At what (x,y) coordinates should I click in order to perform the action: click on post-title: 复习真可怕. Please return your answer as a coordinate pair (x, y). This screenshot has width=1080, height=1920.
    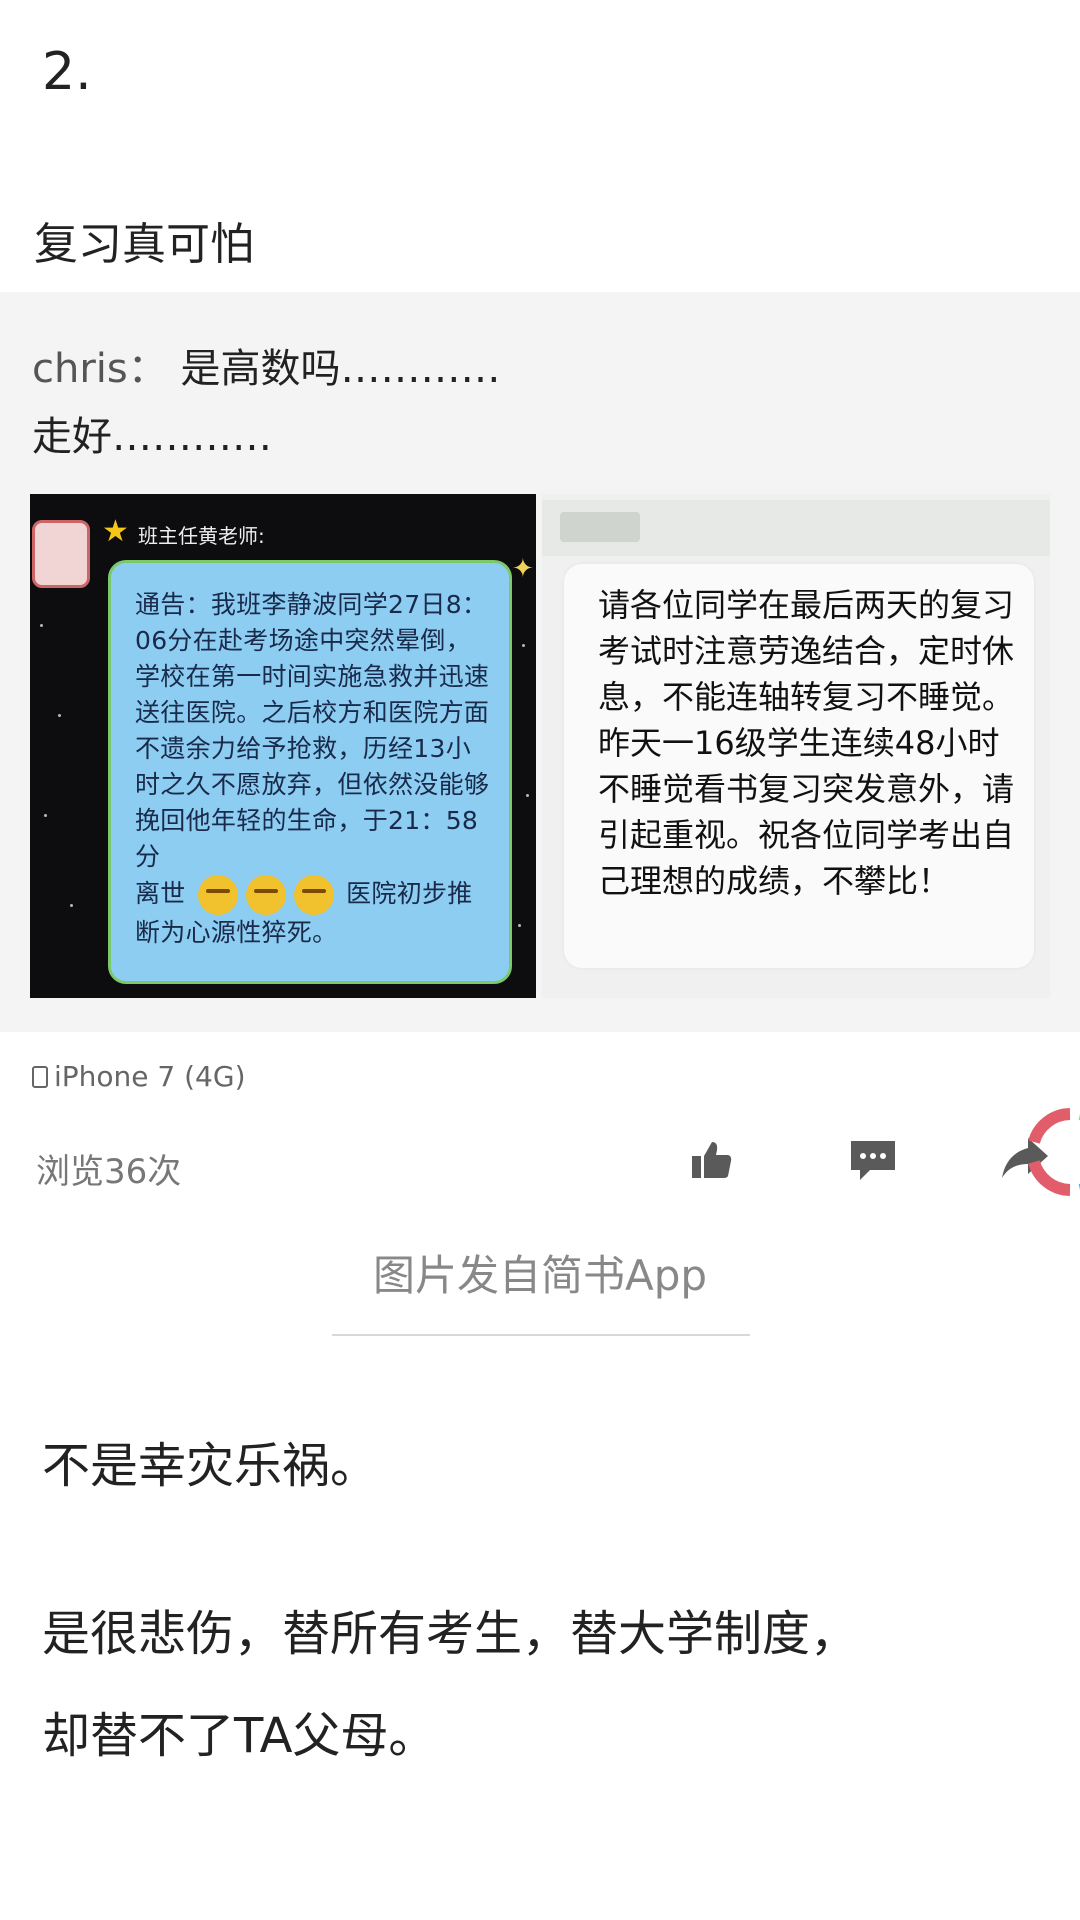
    Looking at the image, I should click on (144, 244).